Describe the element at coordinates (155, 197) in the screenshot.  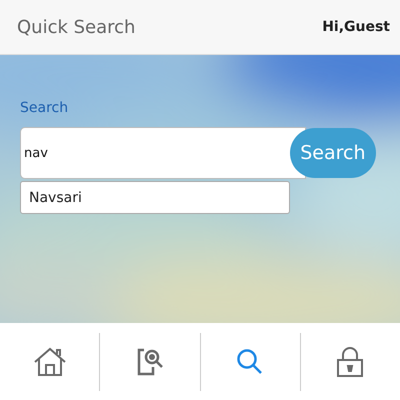
I see `suggestion-item: Navsari` at that location.